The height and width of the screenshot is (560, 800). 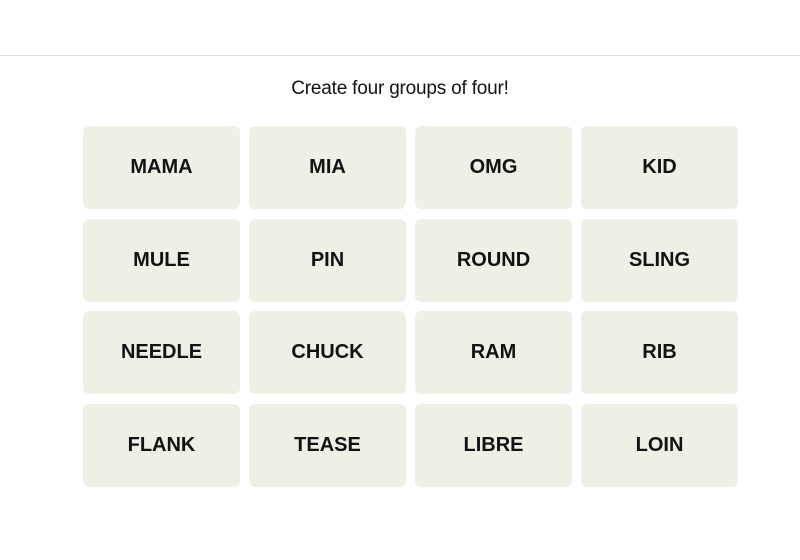 What do you see at coordinates (493, 167) in the screenshot?
I see `word-tile: OMG` at bounding box center [493, 167].